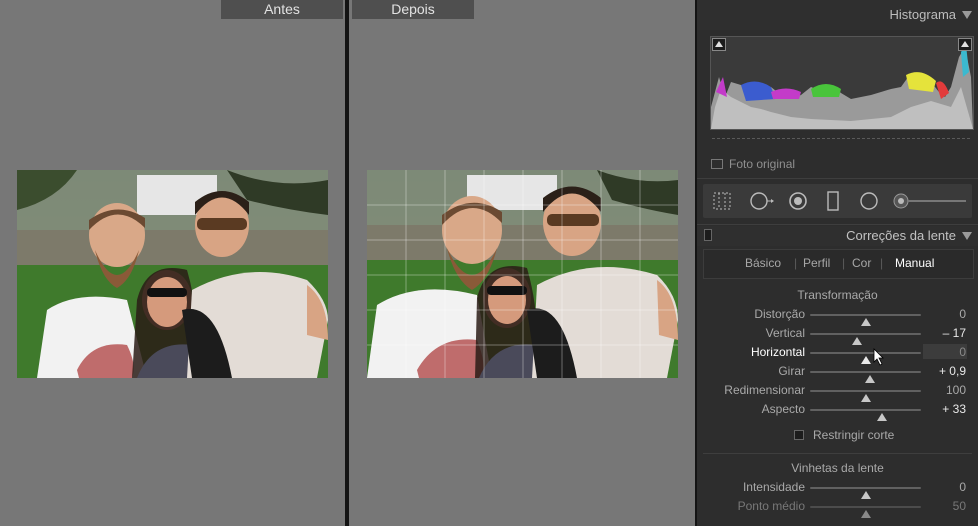 The image size is (978, 526). I want to click on tool-strip, so click(837, 201).